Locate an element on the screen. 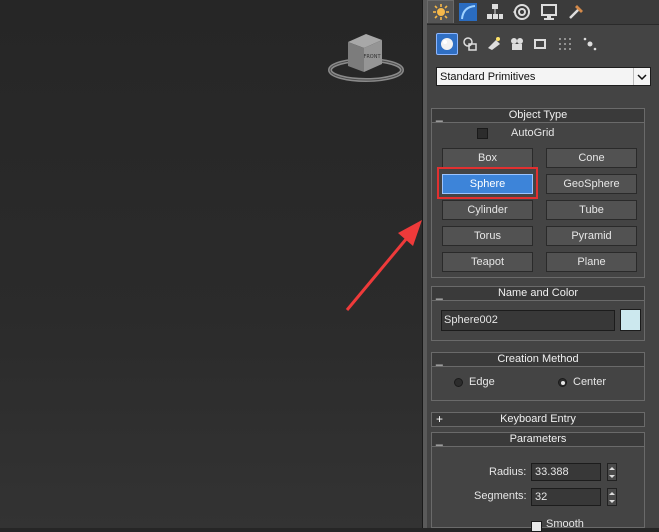 The image size is (659, 532). viewcube-face-label: FRONT is located at coordinates (372, 57).